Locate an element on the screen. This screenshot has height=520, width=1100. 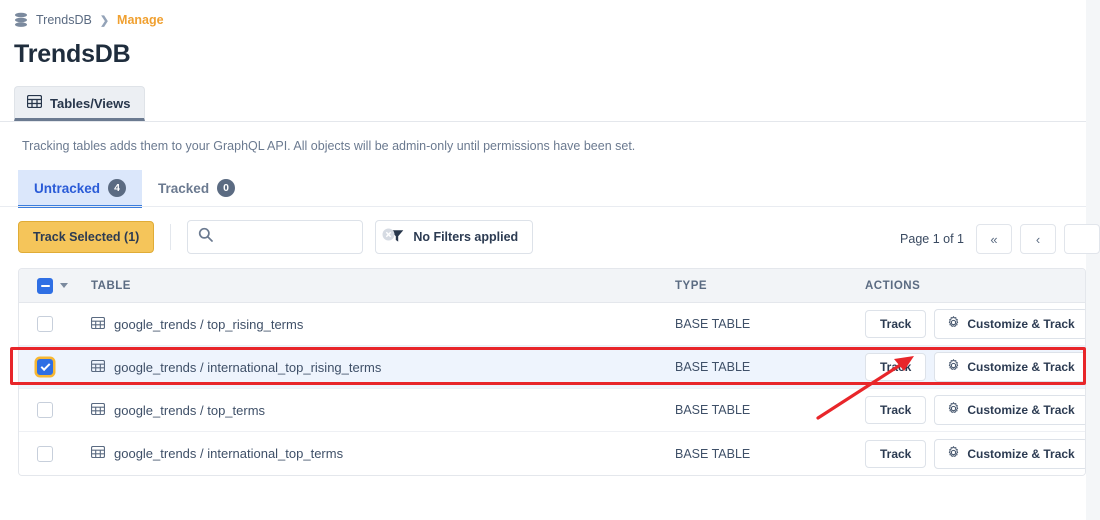
search-box is located at coordinates (291, 237).